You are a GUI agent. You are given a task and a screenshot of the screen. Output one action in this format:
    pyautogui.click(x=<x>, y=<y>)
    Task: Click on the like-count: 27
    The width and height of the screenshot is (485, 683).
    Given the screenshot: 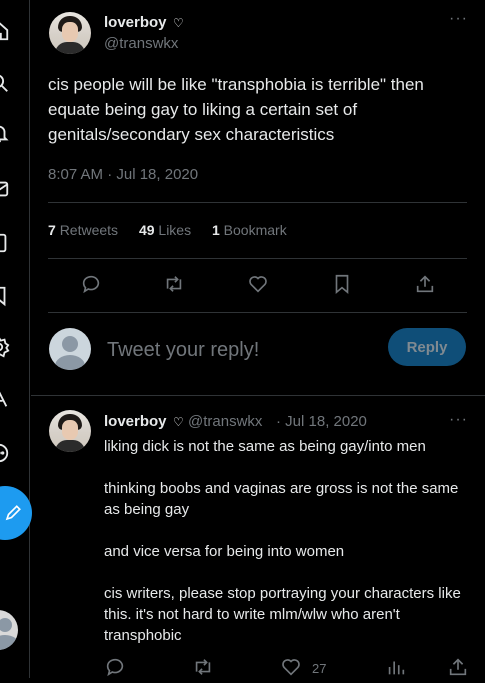 What is the action you would take?
    pyautogui.click(x=319, y=668)
    